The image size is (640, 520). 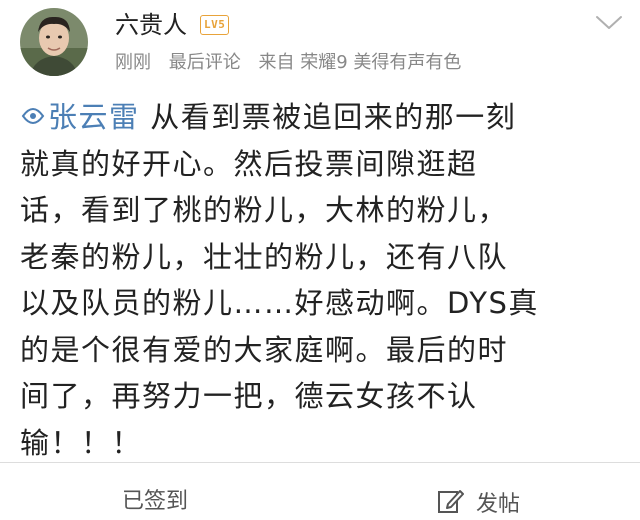 I want to click on checkin-button: 已签到, so click(x=155, y=502).